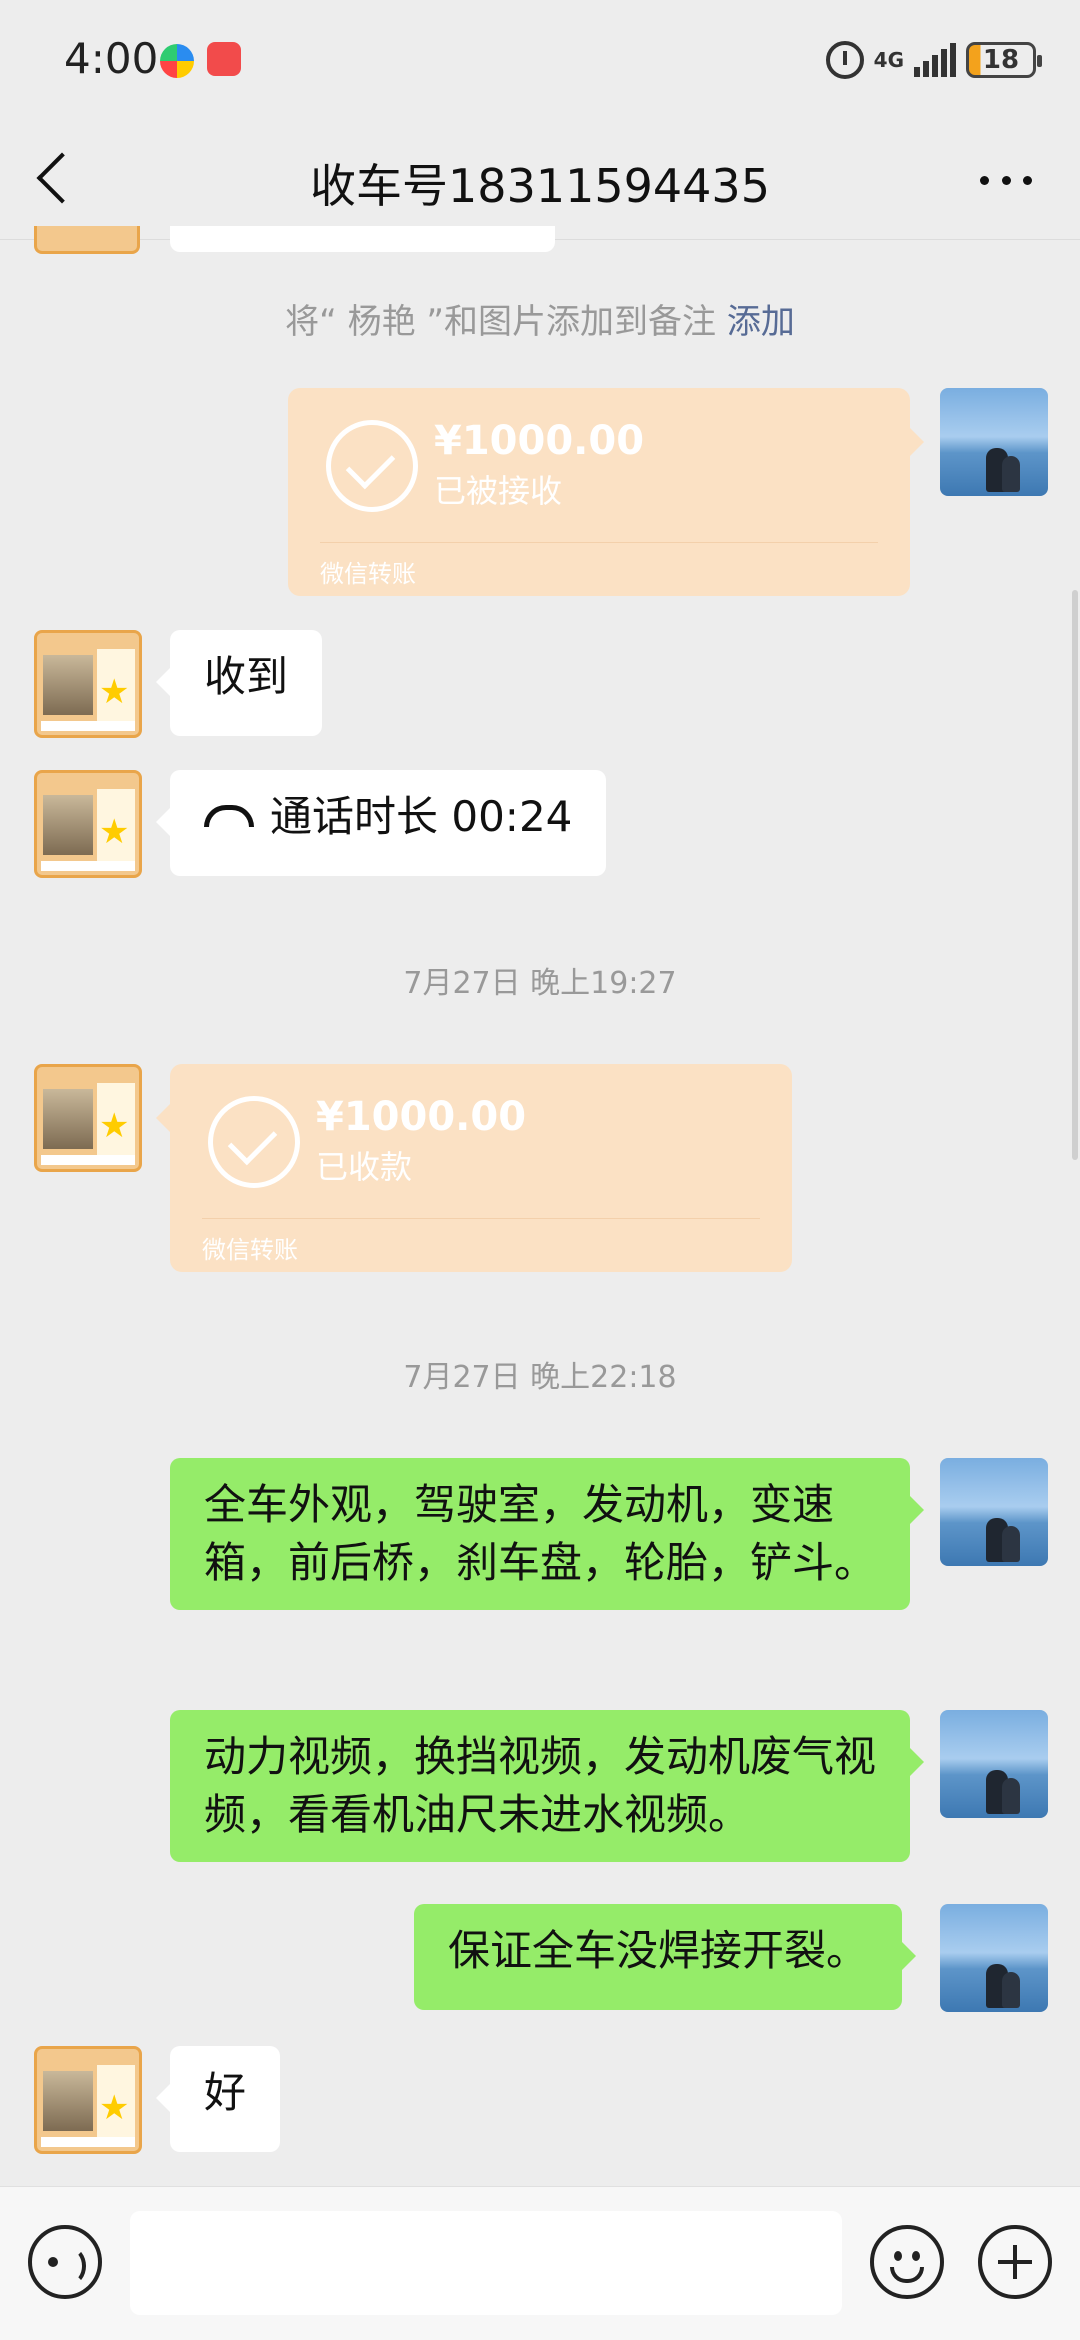 The image size is (1080, 2340). I want to click on signal-icon, so click(935, 60).